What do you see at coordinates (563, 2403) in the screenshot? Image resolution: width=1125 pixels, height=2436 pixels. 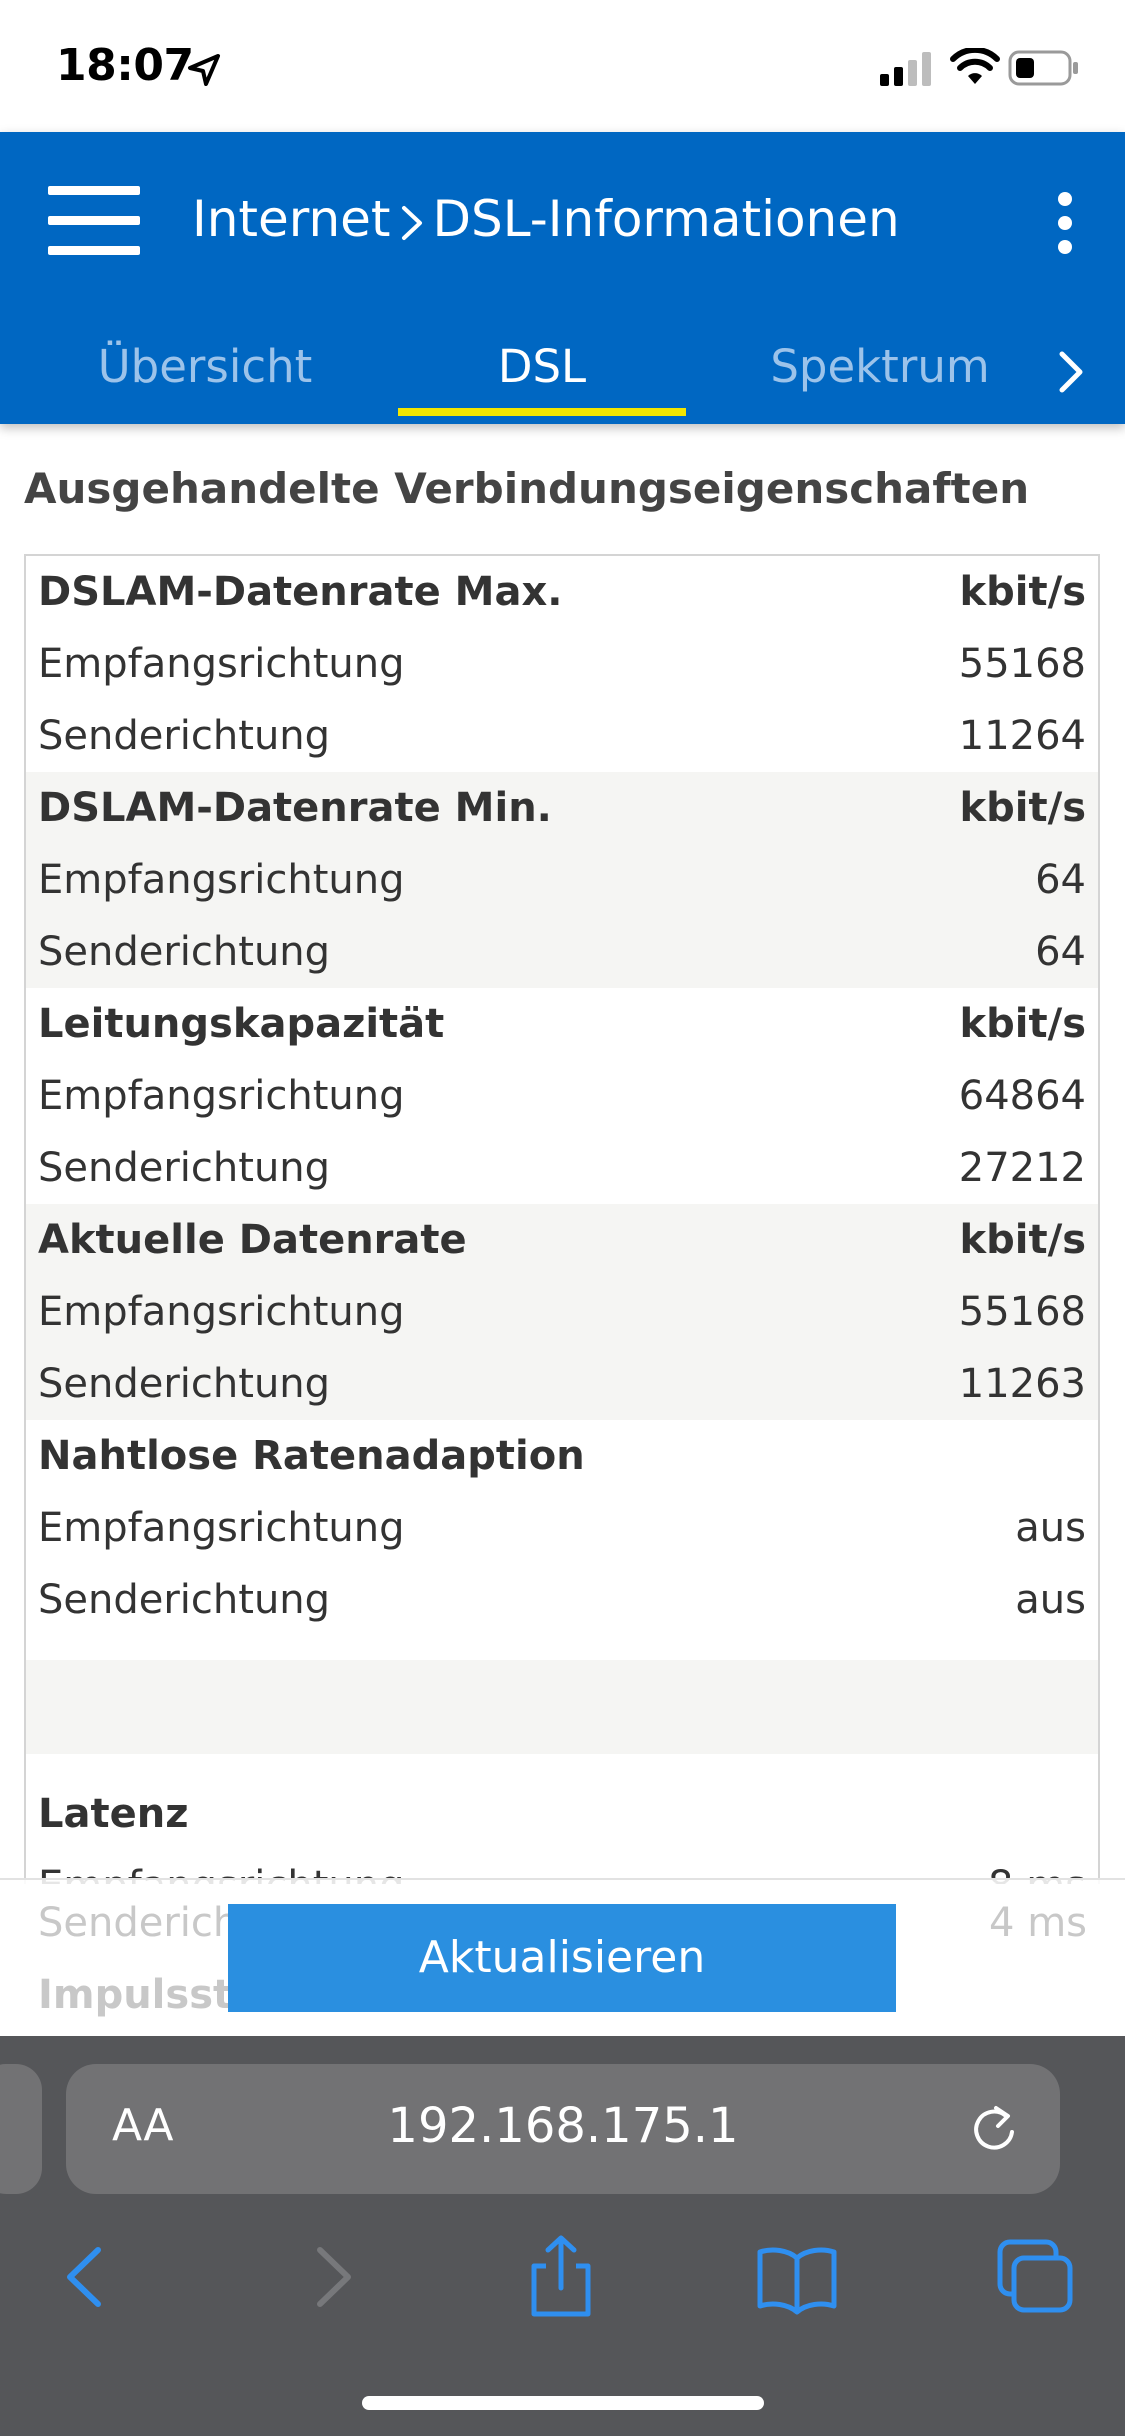 I see `home-indicator` at bounding box center [563, 2403].